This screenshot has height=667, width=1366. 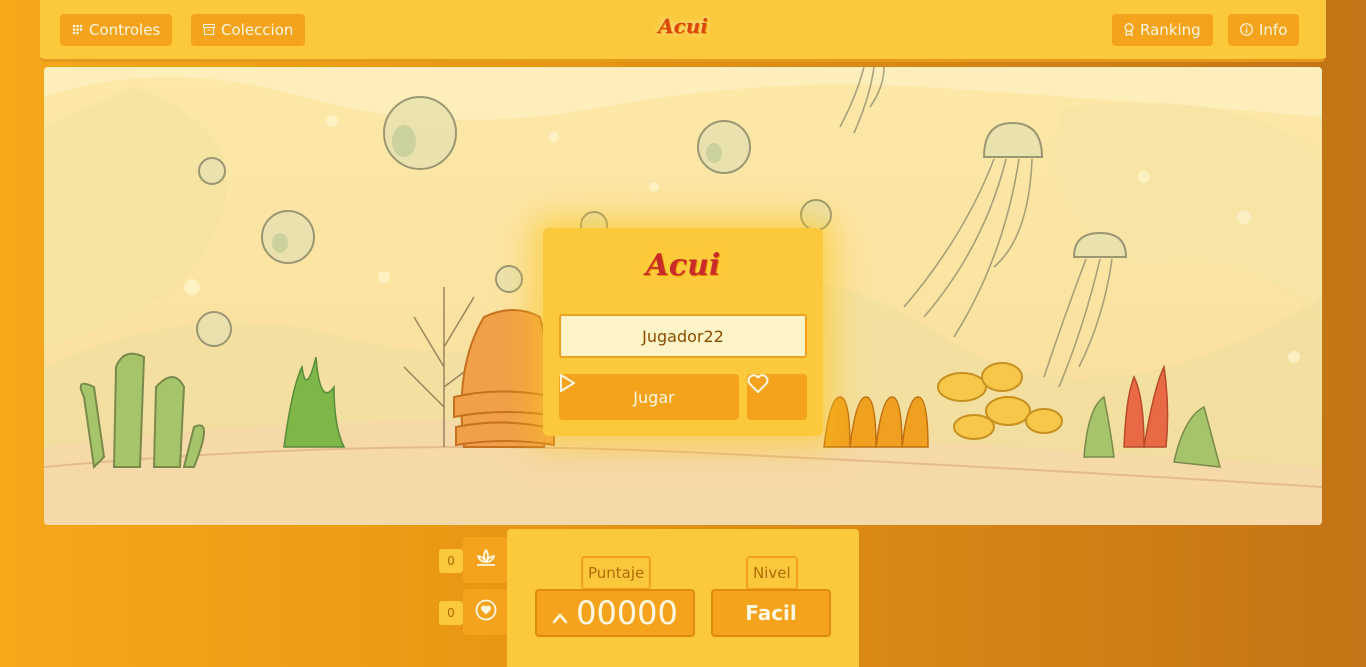 What do you see at coordinates (77, 30) in the screenshot?
I see `grid-icon` at bounding box center [77, 30].